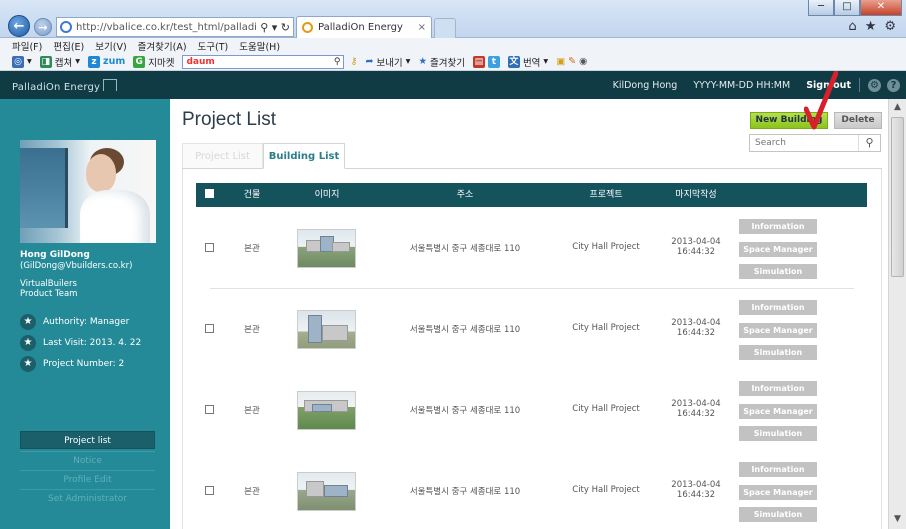  Describe the element at coordinates (890, 26) in the screenshot. I see `gear-icon: ⚙` at that location.